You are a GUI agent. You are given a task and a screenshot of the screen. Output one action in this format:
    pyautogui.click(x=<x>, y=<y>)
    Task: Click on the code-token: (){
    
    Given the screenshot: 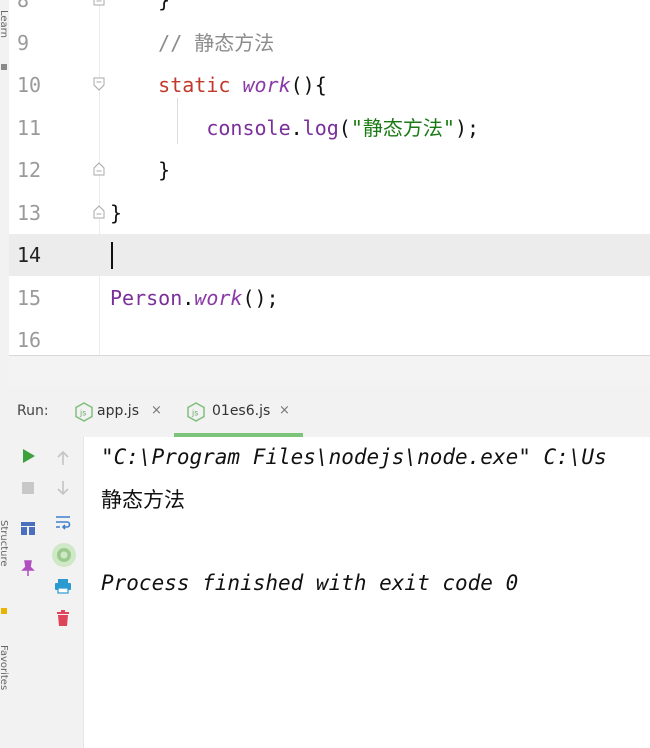 What is the action you would take?
    pyautogui.click(x=308, y=85)
    